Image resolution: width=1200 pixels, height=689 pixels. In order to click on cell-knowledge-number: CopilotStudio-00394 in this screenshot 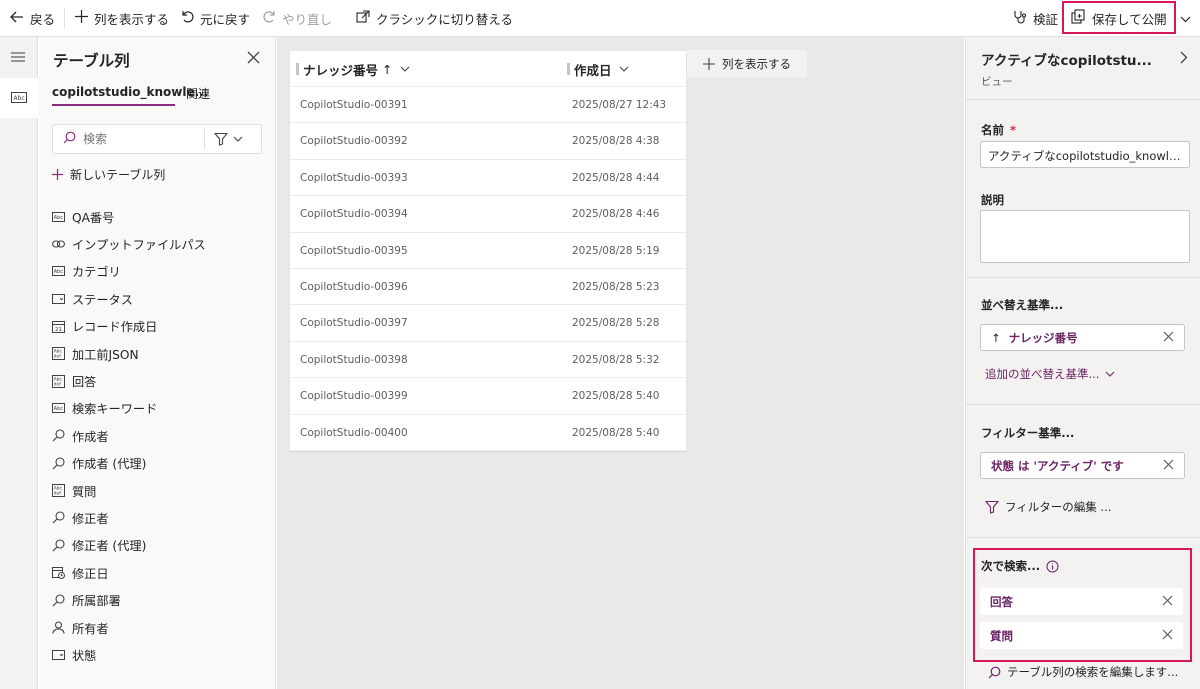, I will do `click(354, 214)`.